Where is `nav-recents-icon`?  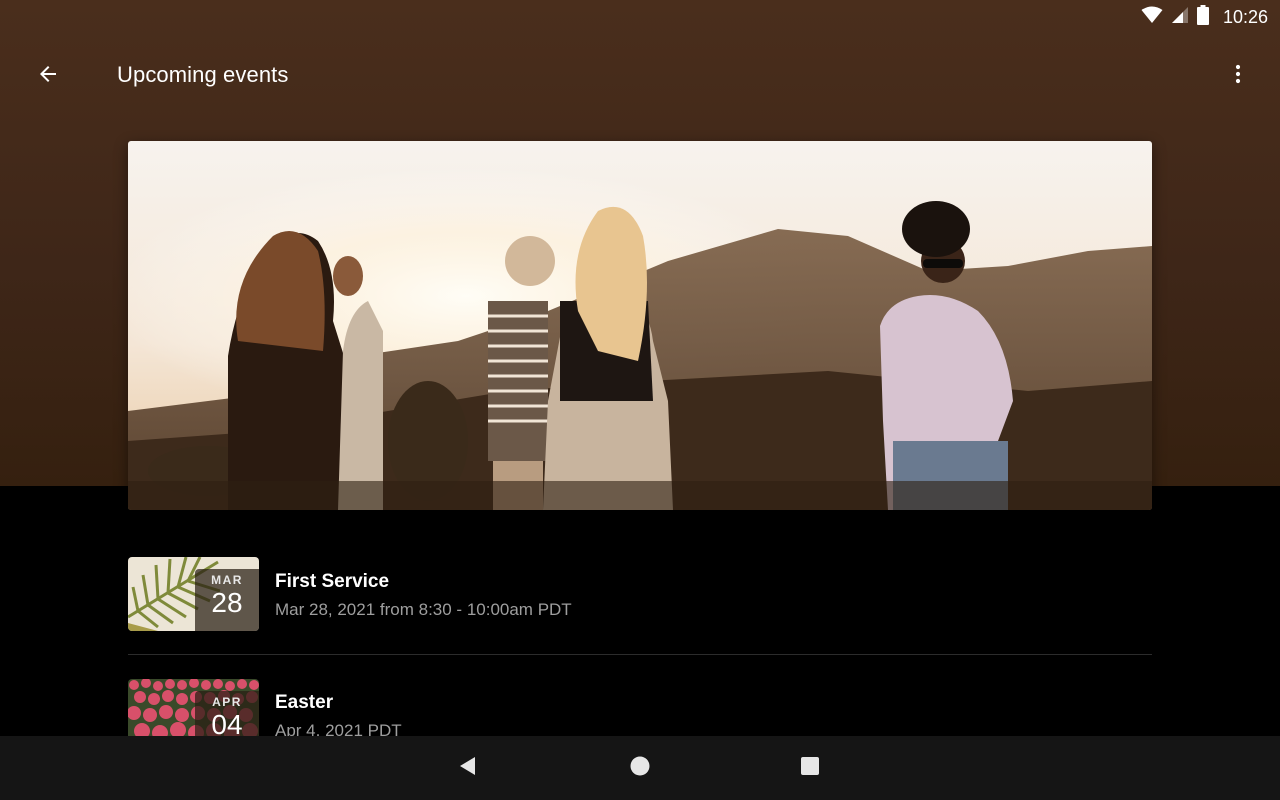 nav-recents-icon is located at coordinates (810, 768).